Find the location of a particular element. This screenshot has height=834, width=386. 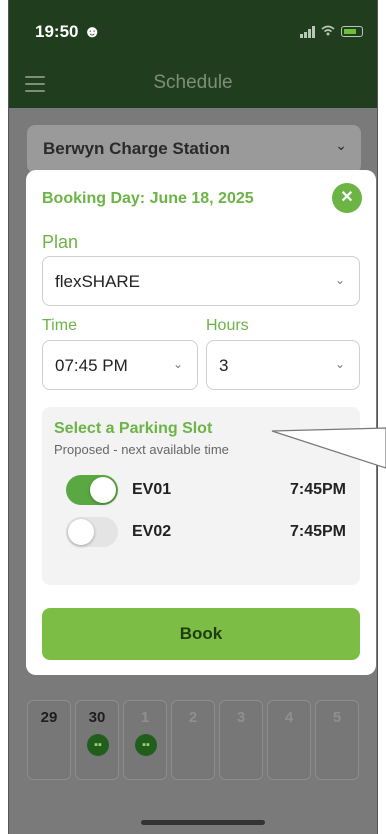

calendar-week: 29 30 ▪▪ 1 ▪▪ 2 3 4 5 is located at coordinates (197, 740).